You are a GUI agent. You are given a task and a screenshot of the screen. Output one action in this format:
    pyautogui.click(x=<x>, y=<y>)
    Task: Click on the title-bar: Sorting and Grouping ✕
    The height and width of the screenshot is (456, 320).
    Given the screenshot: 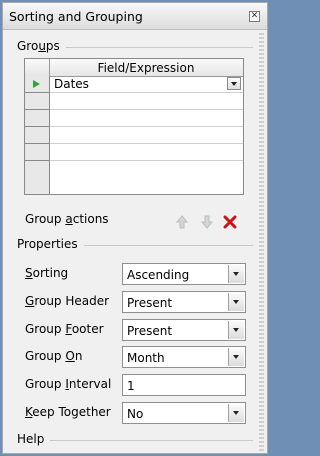 What is the action you would take?
    pyautogui.click(x=135, y=16)
    